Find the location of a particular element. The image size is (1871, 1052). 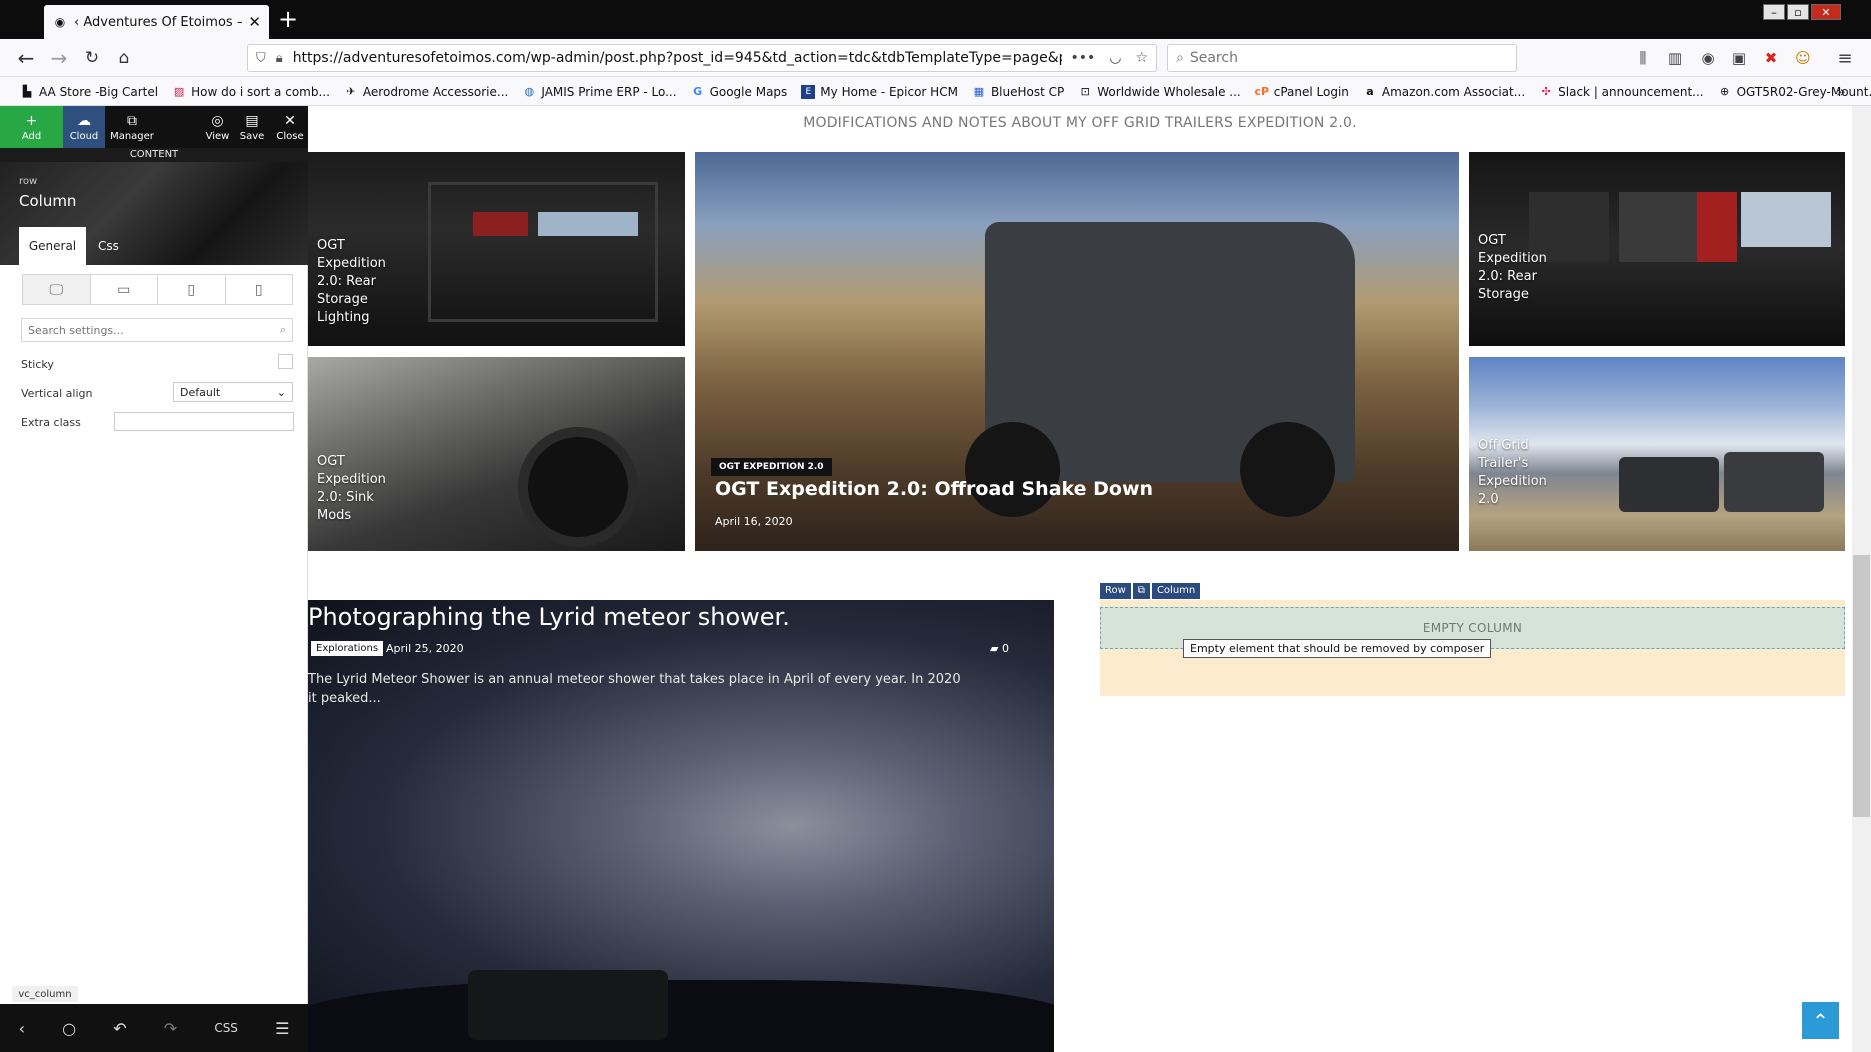

tab-css: Css is located at coordinates (108, 246).